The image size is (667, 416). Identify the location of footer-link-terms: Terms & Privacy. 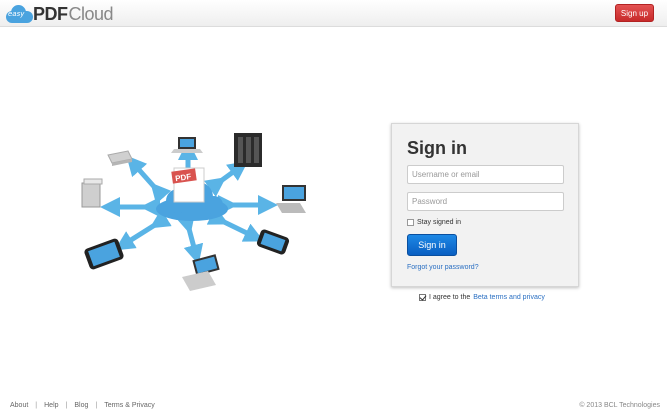
(129, 405).